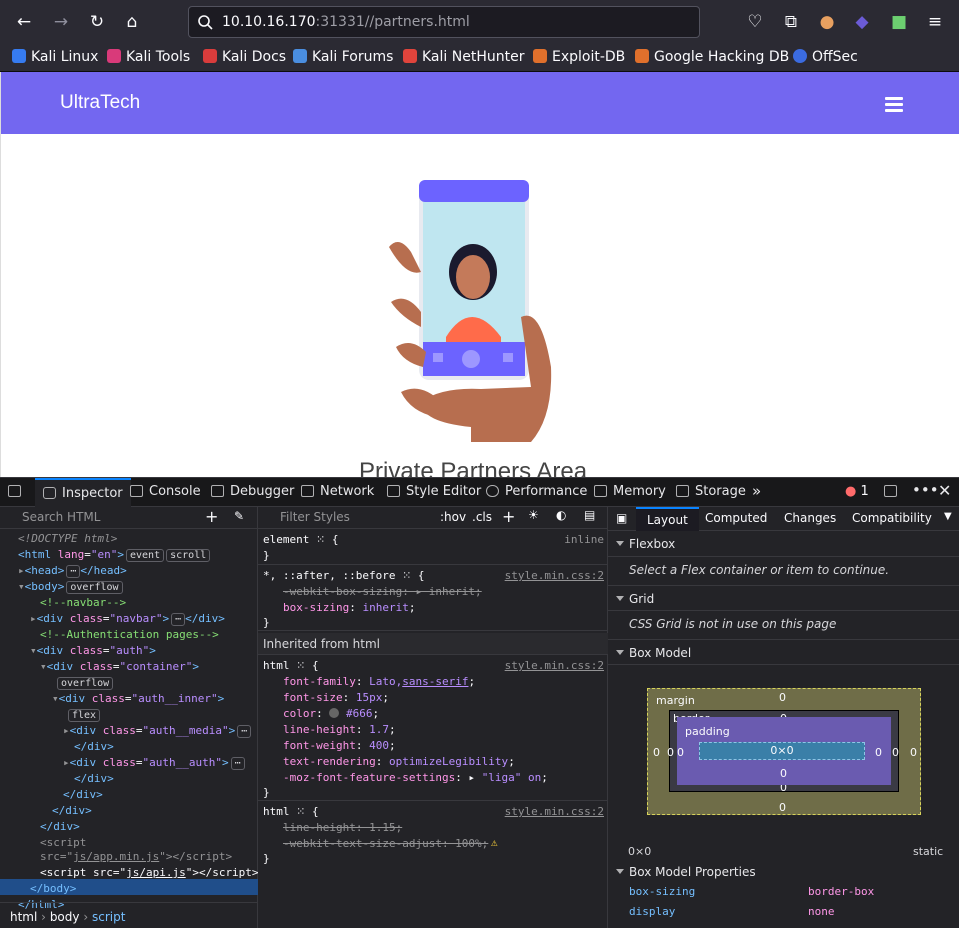 This screenshot has width=959, height=928. Describe the element at coordinates (783, 544) in the screenshot. I see `flexbox-section-header: Flexbox` at that location.